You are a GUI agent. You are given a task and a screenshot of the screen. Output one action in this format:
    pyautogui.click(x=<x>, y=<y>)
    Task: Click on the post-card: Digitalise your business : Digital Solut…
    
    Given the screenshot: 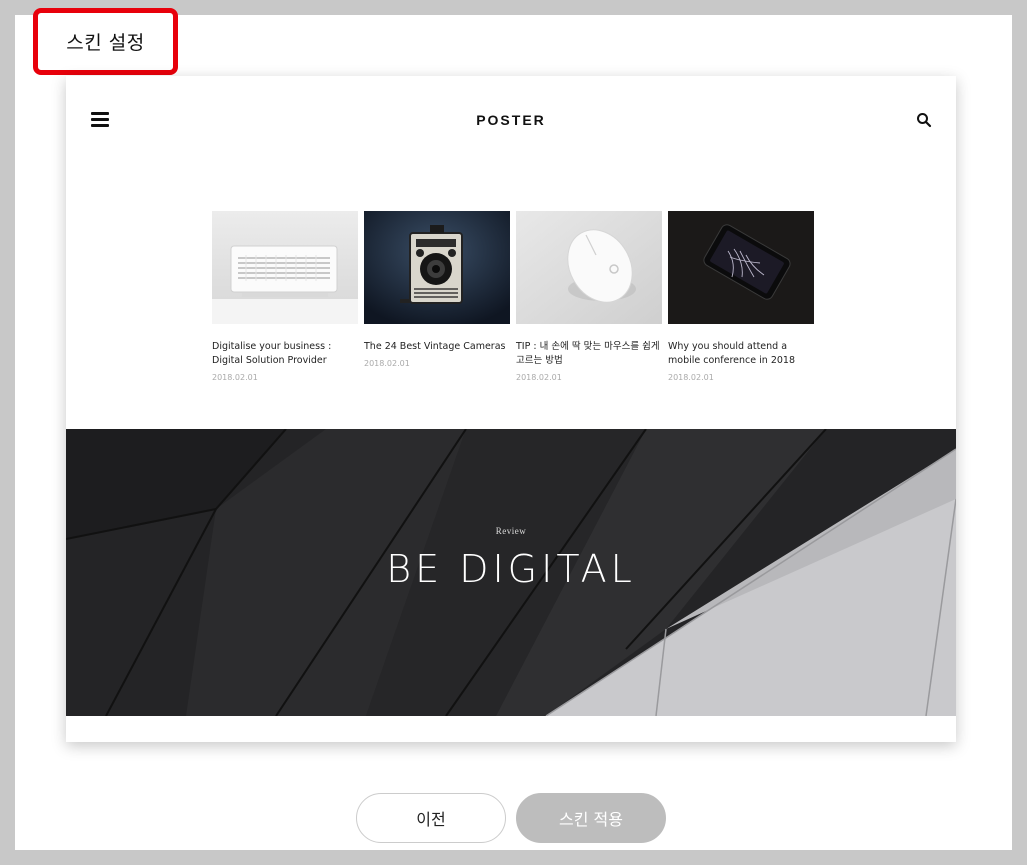 What is the action you would take?
    pyautogui.click(x=285, y=296)
    